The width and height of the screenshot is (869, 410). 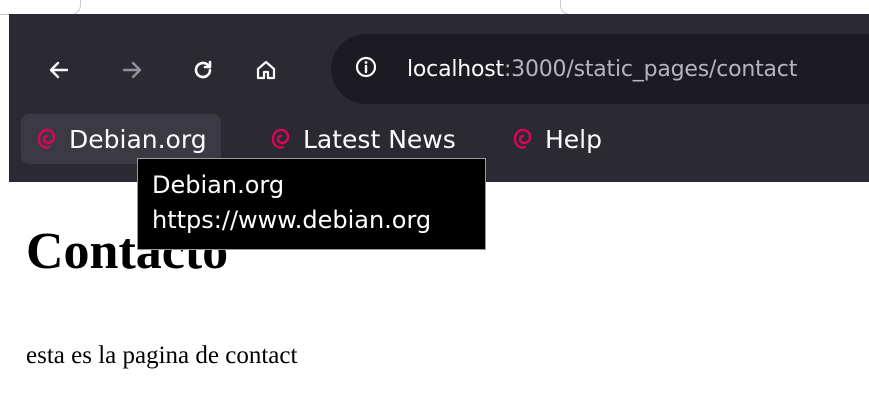 I want to click on site-info-button, so click(x=366, y=69).